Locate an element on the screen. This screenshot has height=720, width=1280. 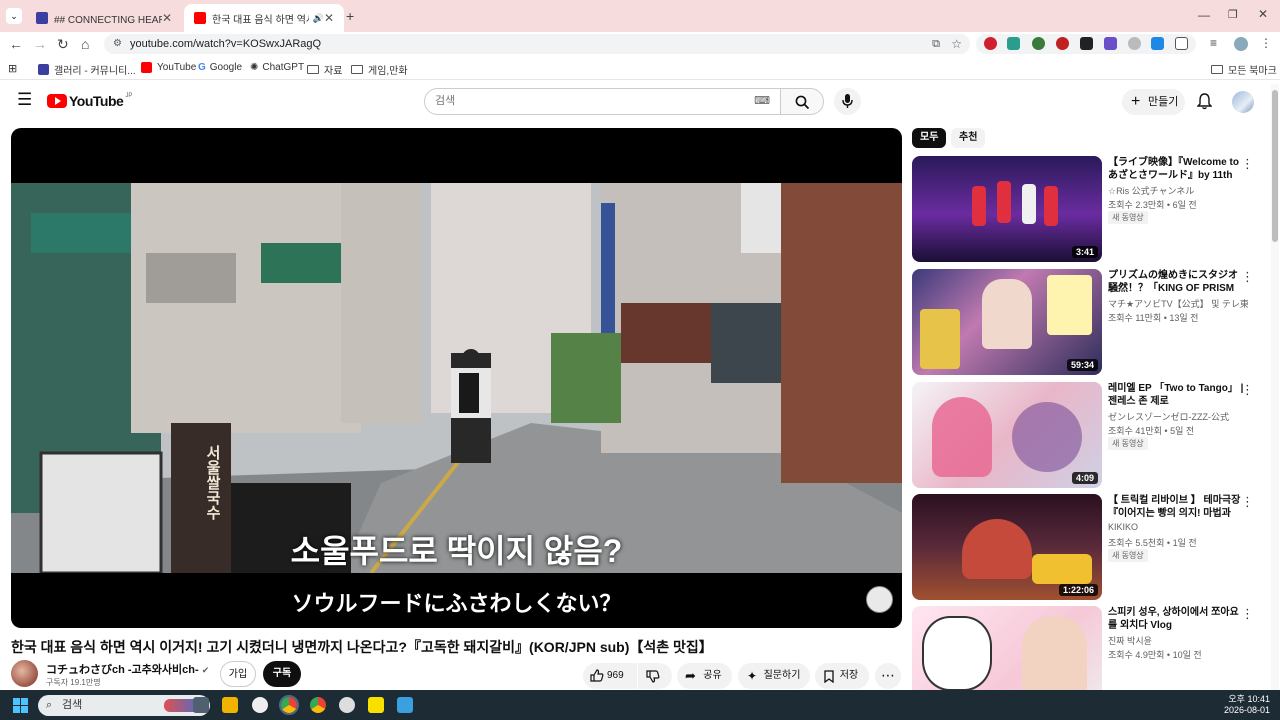
back-icon: ← is located at coordinates (16, 44).